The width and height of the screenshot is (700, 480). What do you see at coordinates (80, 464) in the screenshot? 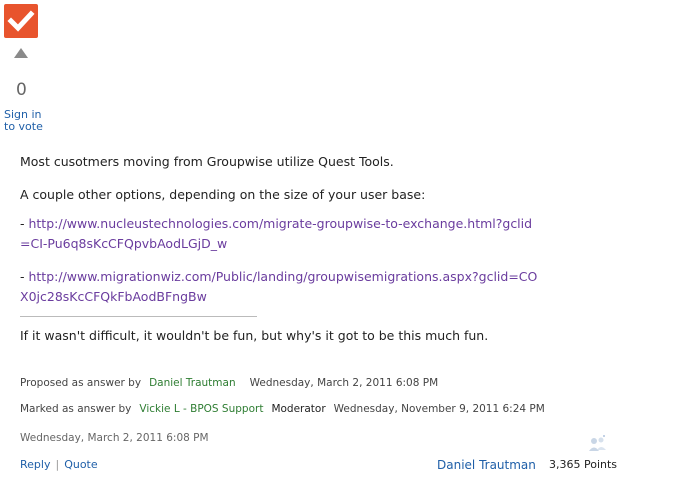
I see `quote-link: Quote` at bounding box center [80, 464].